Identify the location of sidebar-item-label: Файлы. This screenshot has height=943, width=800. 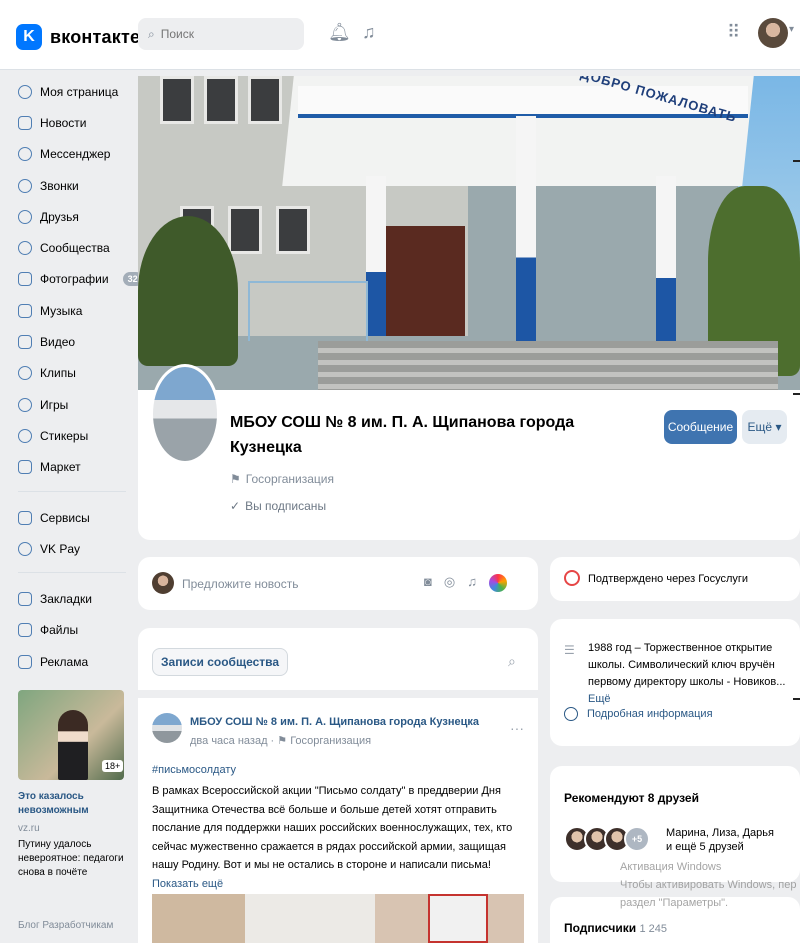
(59, 630).